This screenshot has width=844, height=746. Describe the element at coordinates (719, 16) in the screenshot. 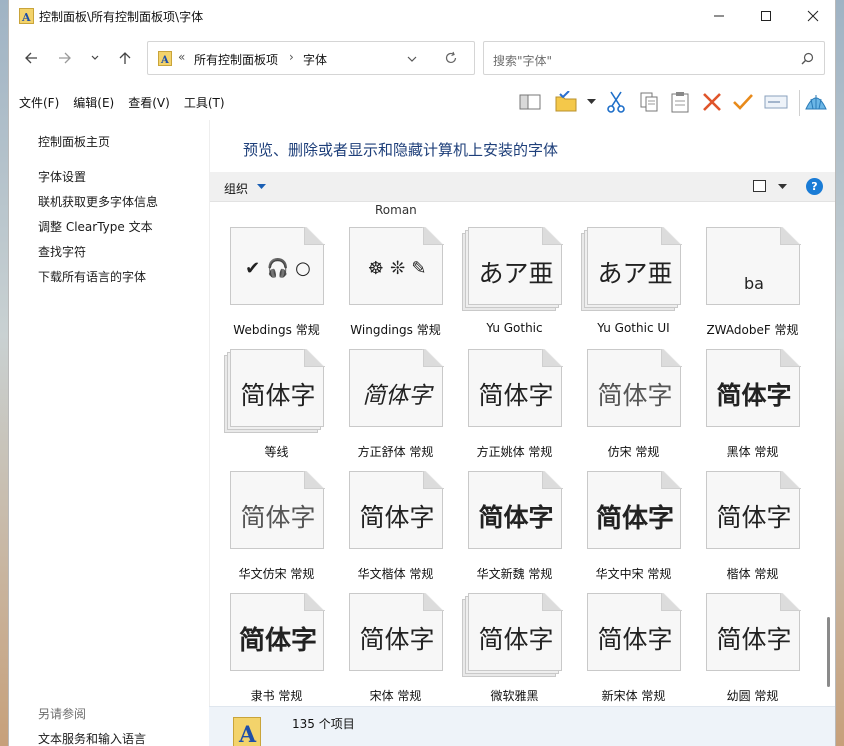

I see `minimize-button` at that location.